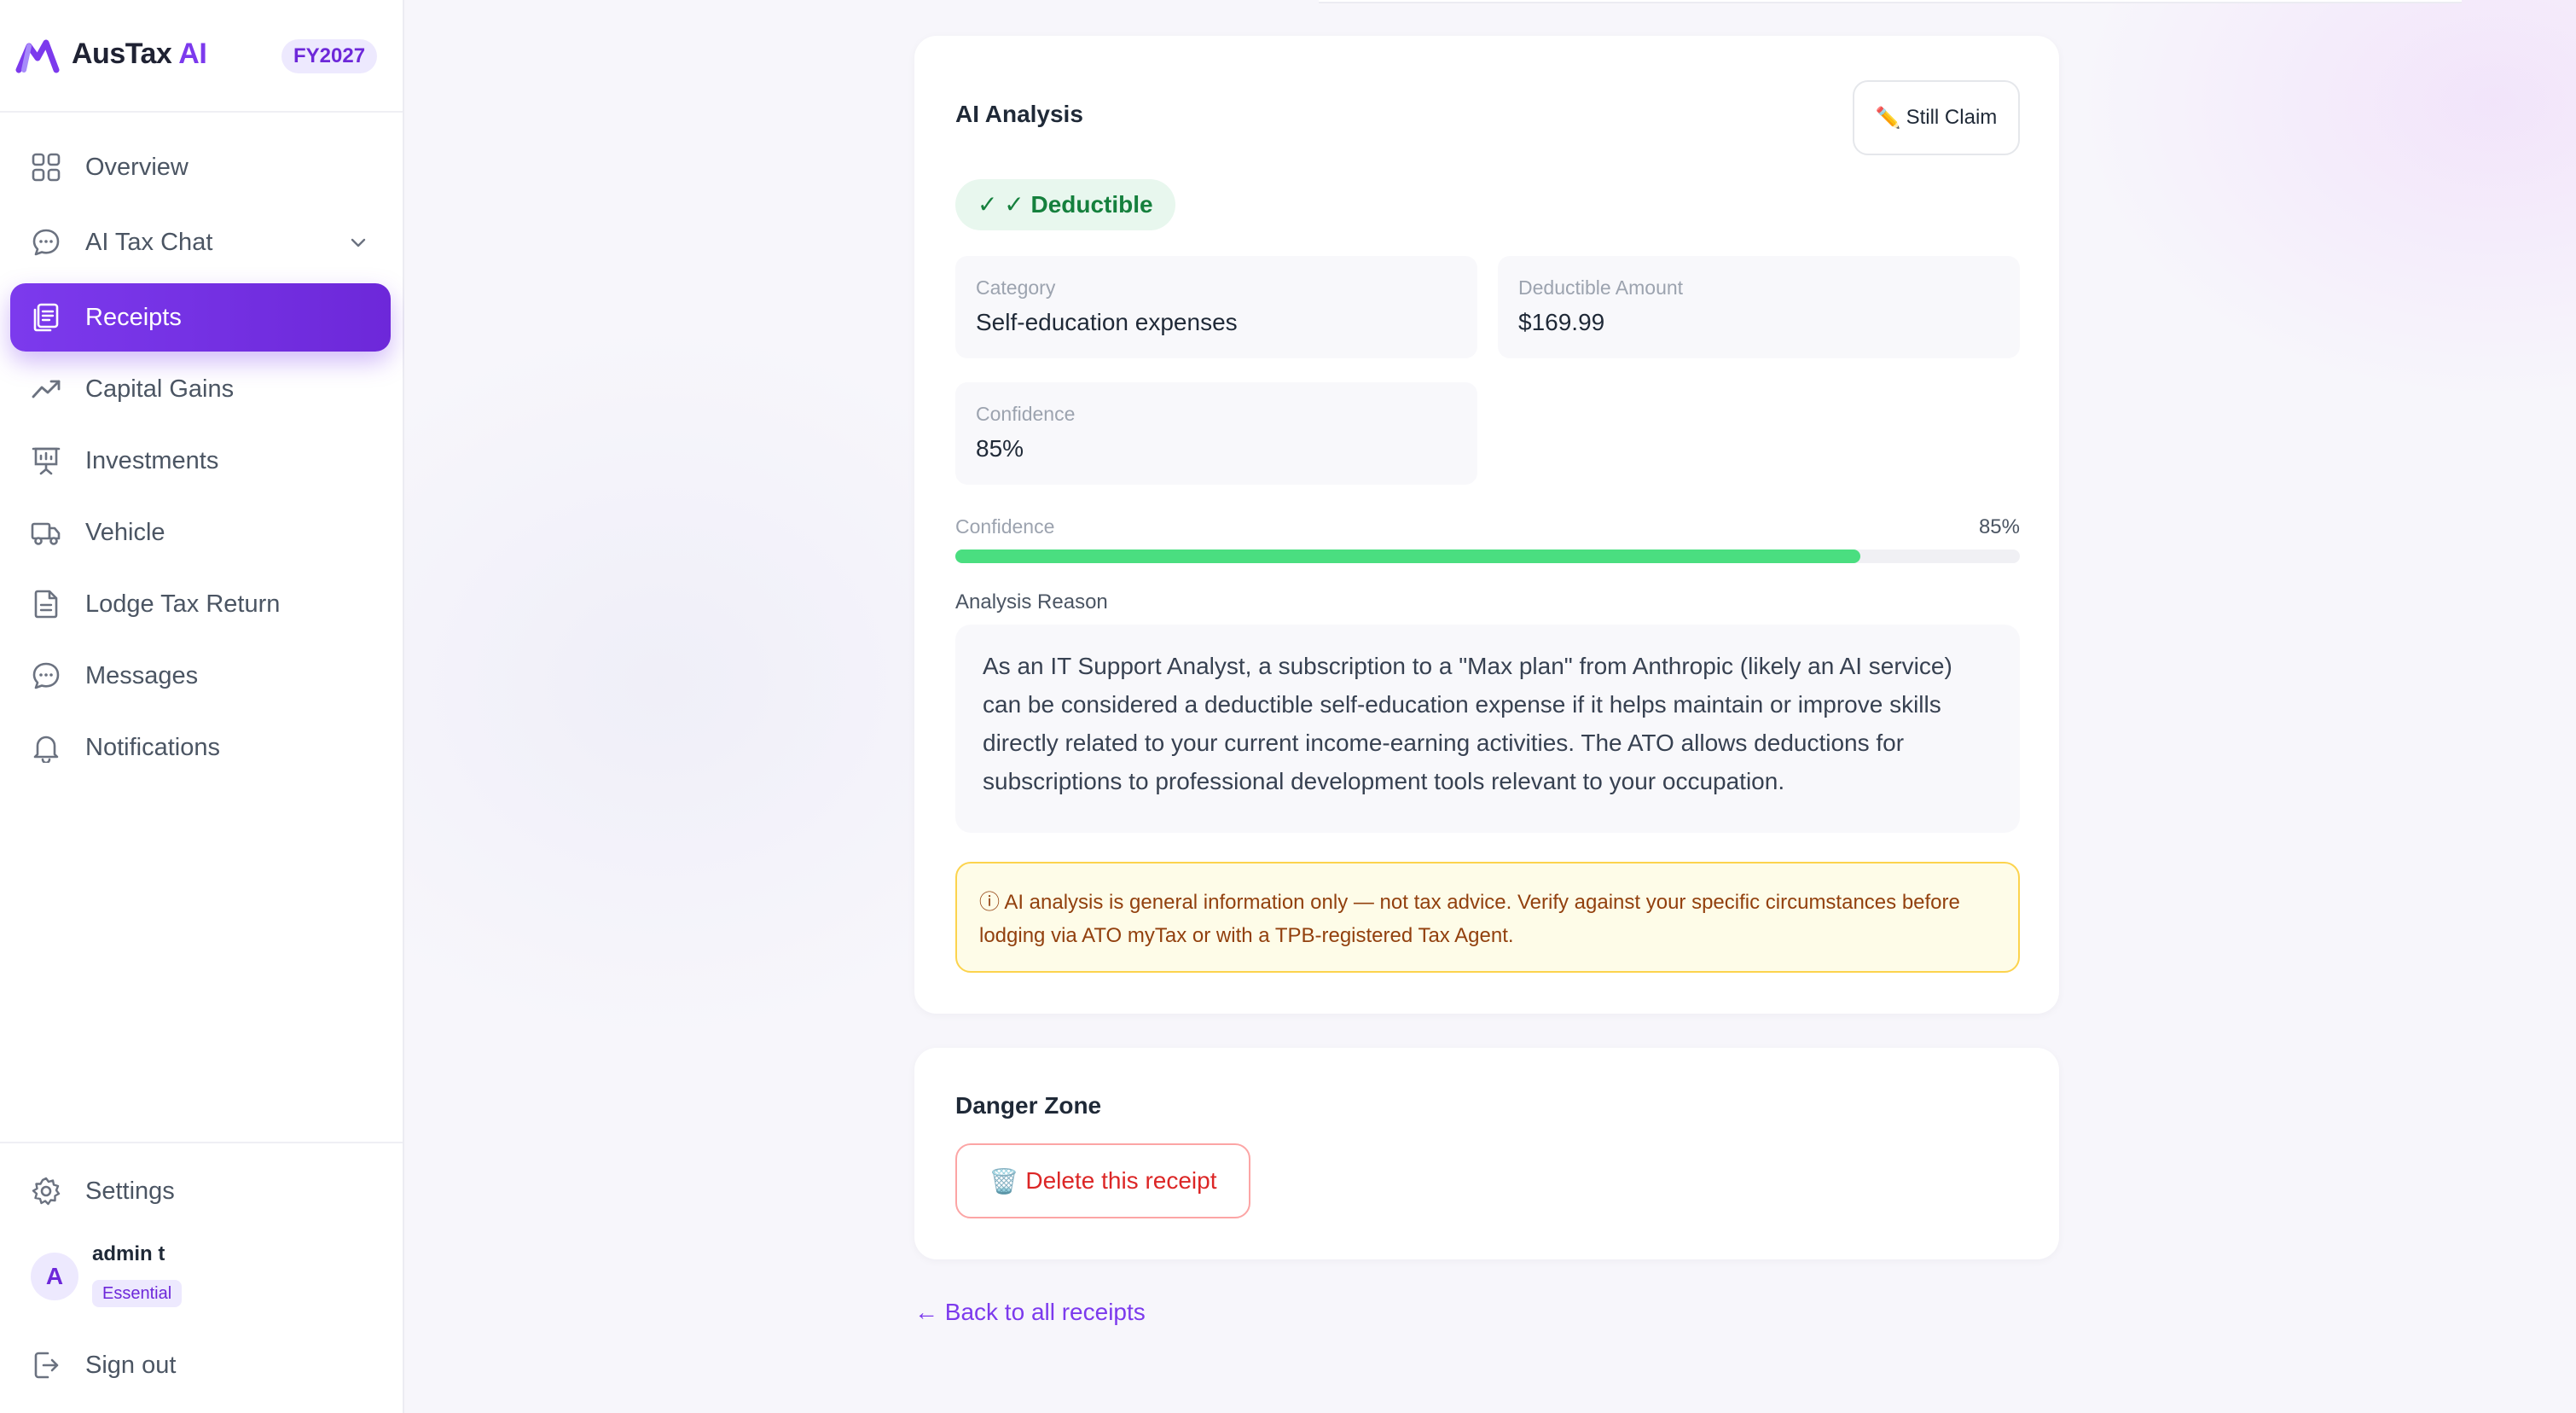 The height and width of the screenshot is (1413, 2576). Describe the element at coordinates (1888, 118) in the screenshot. I see `pencil-icon: ✏️` at that location.